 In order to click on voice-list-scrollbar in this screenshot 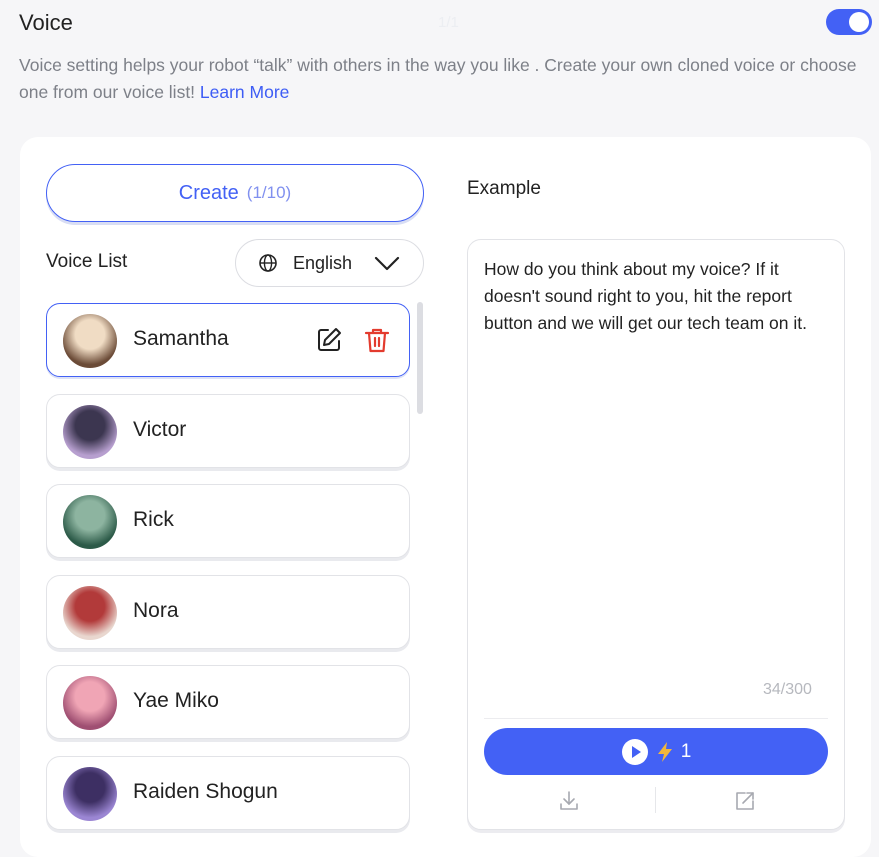, I will do `click(420, 358)`.